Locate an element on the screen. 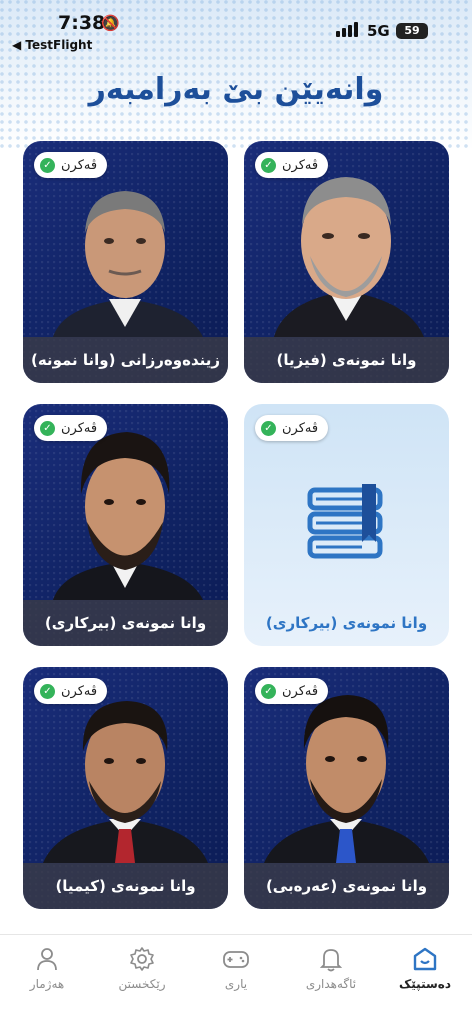 This screenshot has width=472, height=1025. gamepad-icon is located at coordinates (236, 959).